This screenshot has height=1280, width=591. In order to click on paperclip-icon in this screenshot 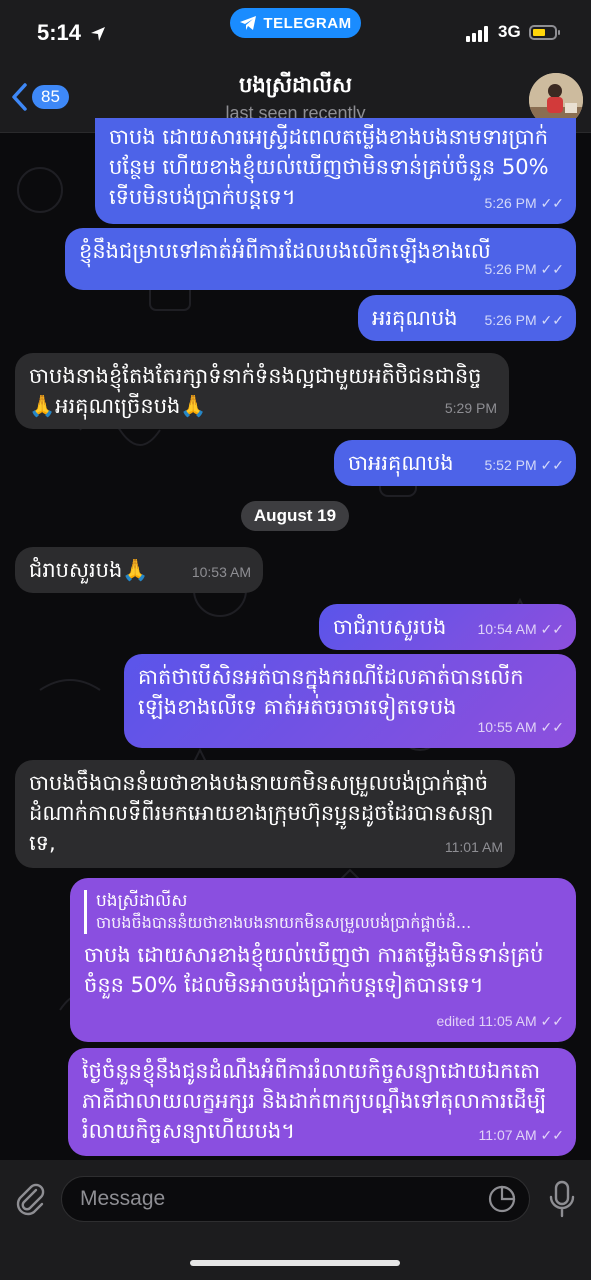, I will do `click(30, 1198)`.